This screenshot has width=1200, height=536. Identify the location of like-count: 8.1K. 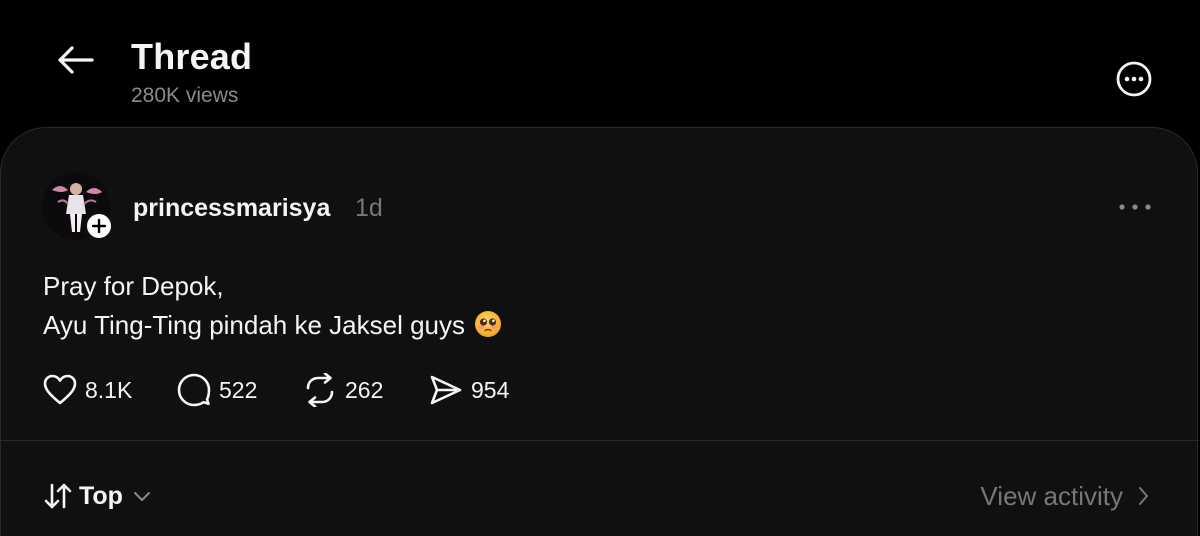
(109, 389).